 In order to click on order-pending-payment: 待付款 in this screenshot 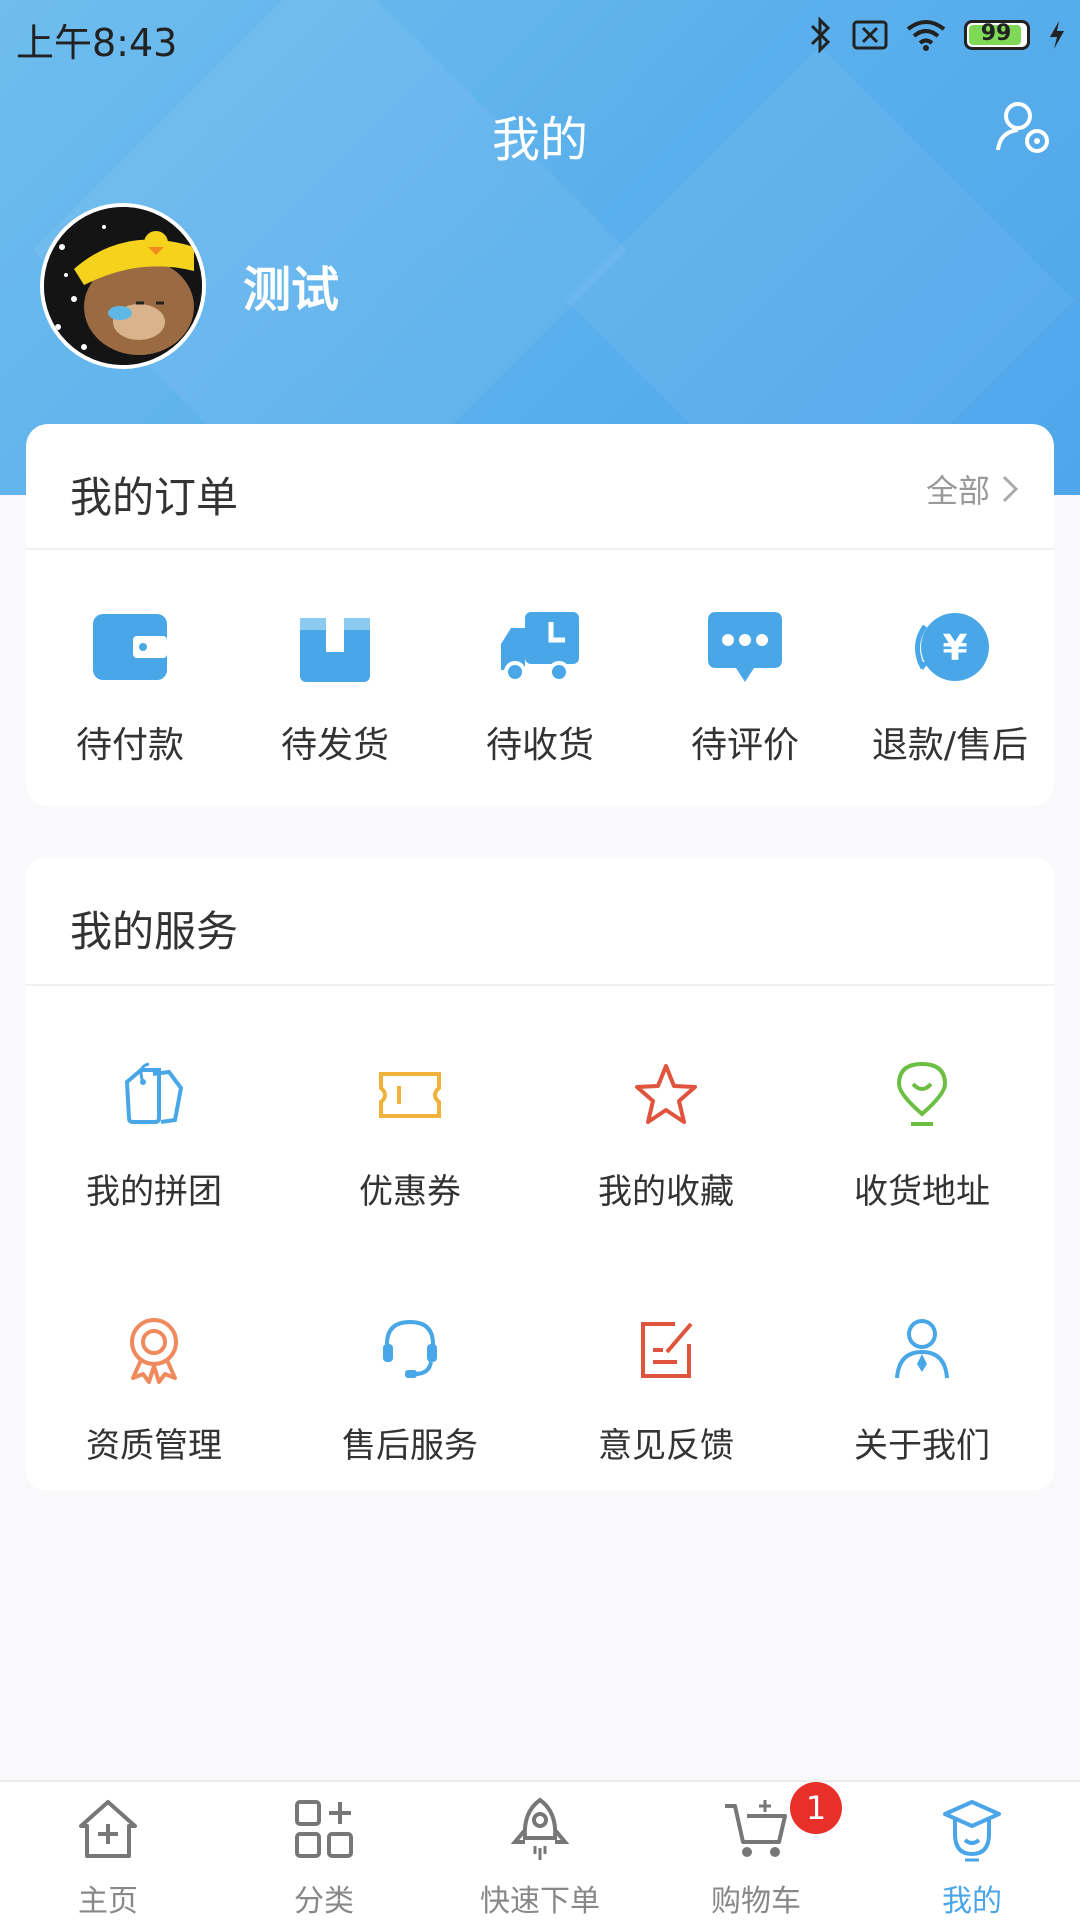, I will do `click(130, 685)`.